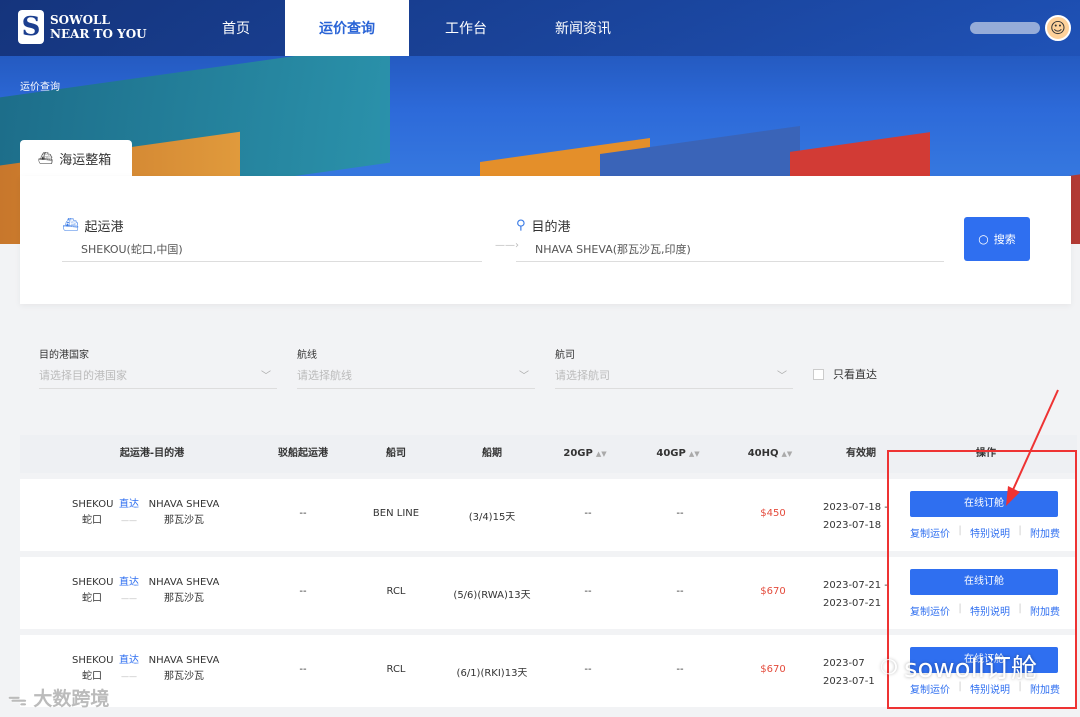 The image size is (1080, 717). Describe the element at coordinates (92, 520) in the screenshot. I see `origin-cn: 蛇口` at that location.